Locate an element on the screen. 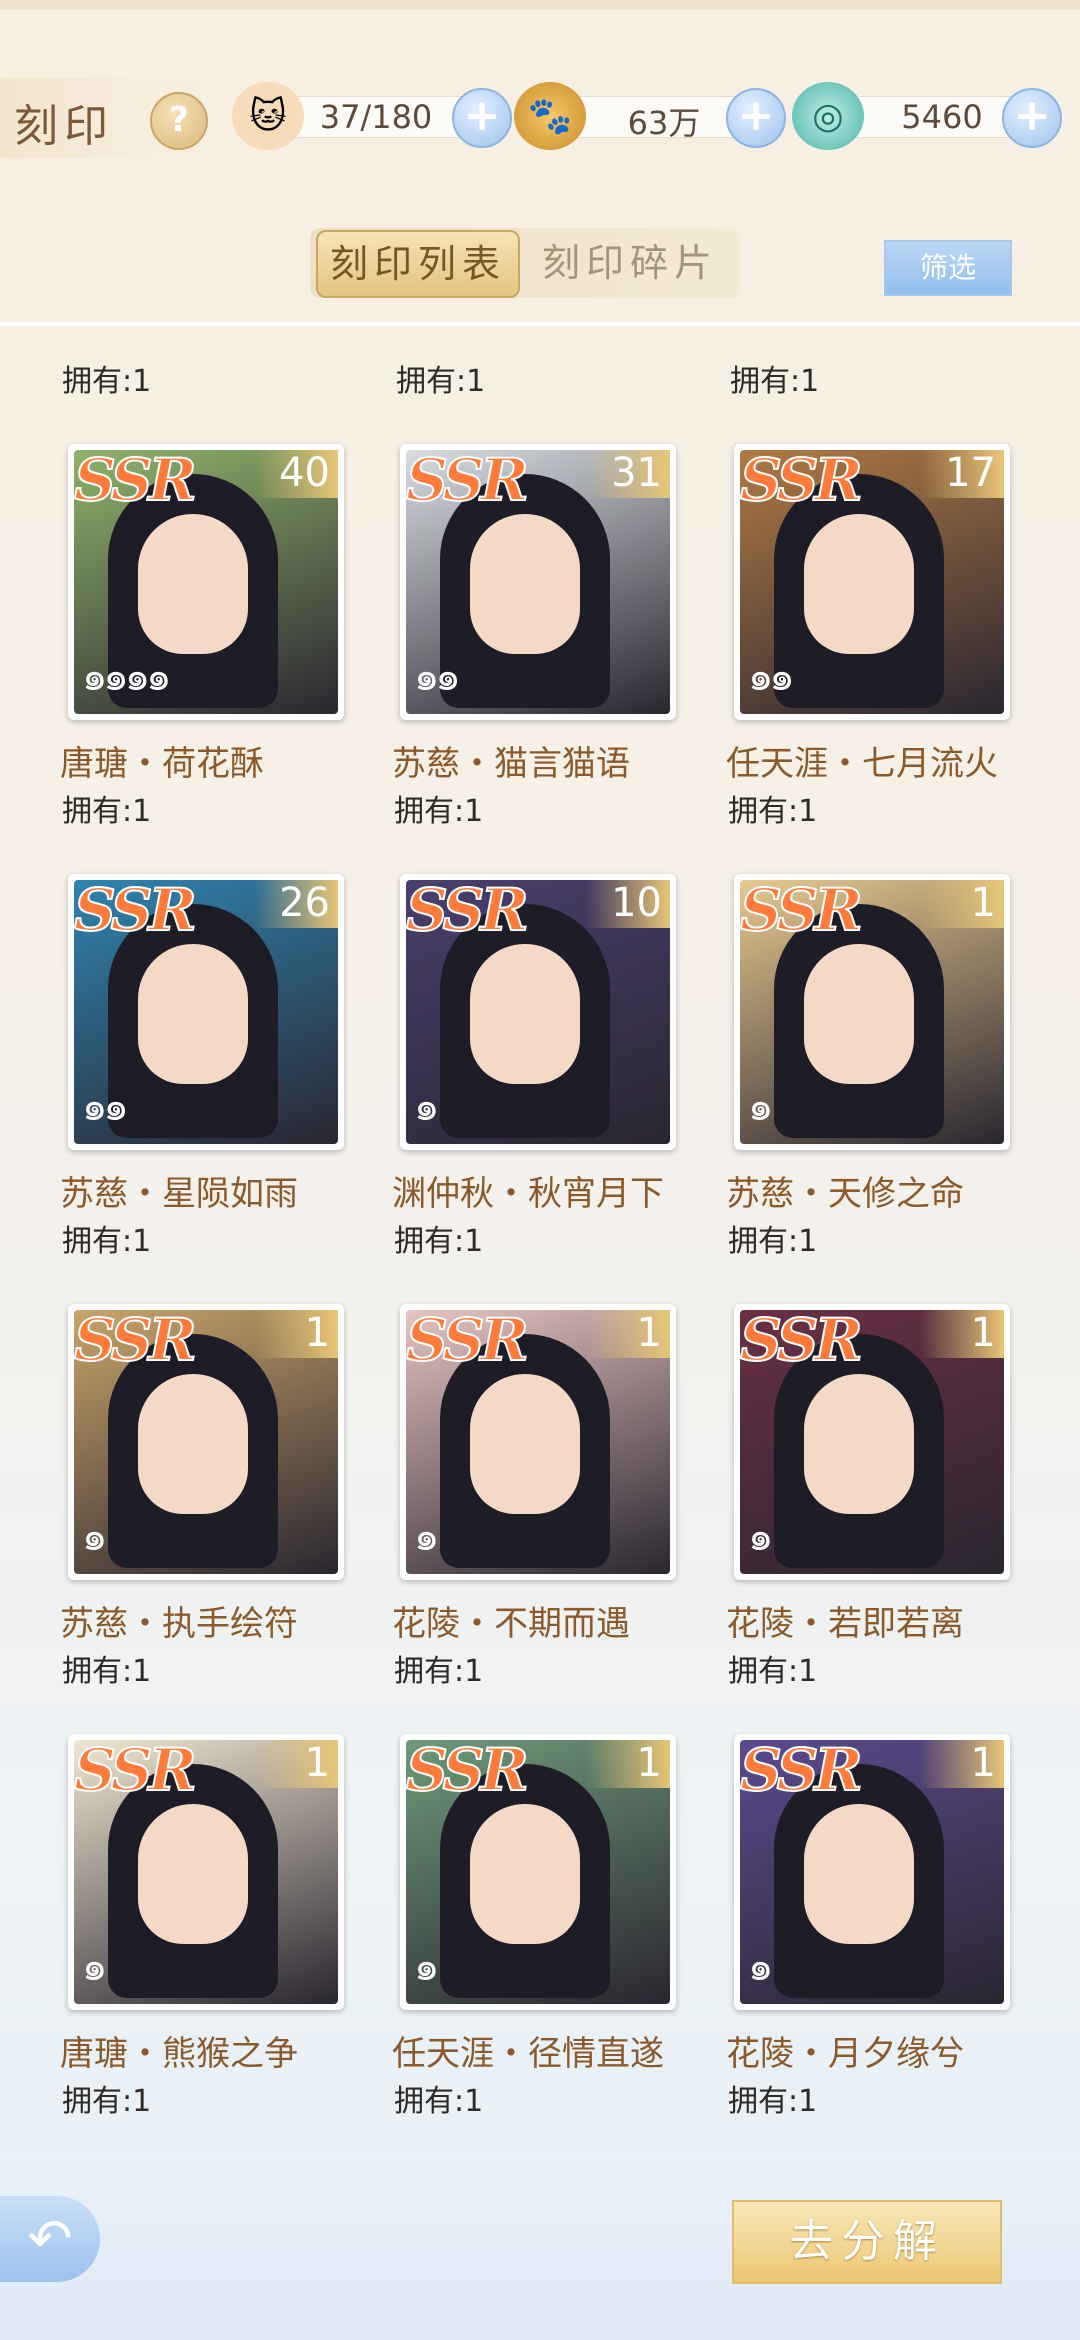 The width and height of the screenshot is (1080, 2340). card-count: 10 is located at coordinates (628, 904).